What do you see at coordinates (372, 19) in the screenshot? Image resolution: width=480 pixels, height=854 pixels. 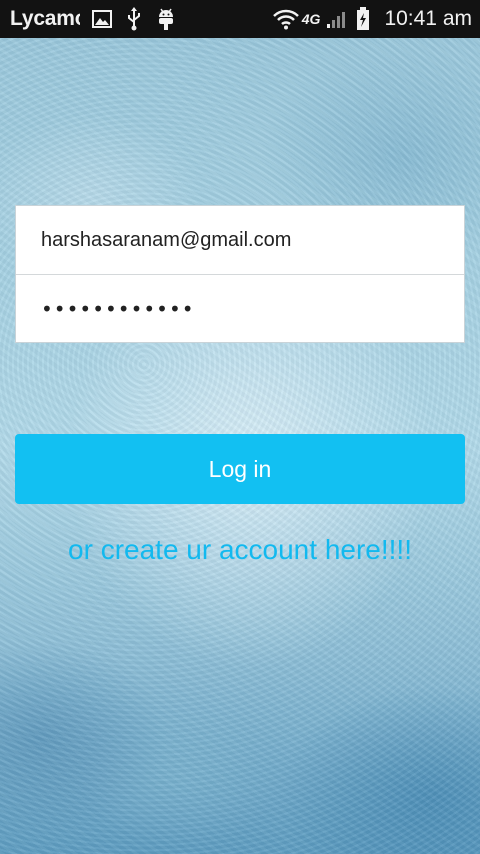 I see `system-icons: 4G 10:41 am` at bounding box center [372, 19].